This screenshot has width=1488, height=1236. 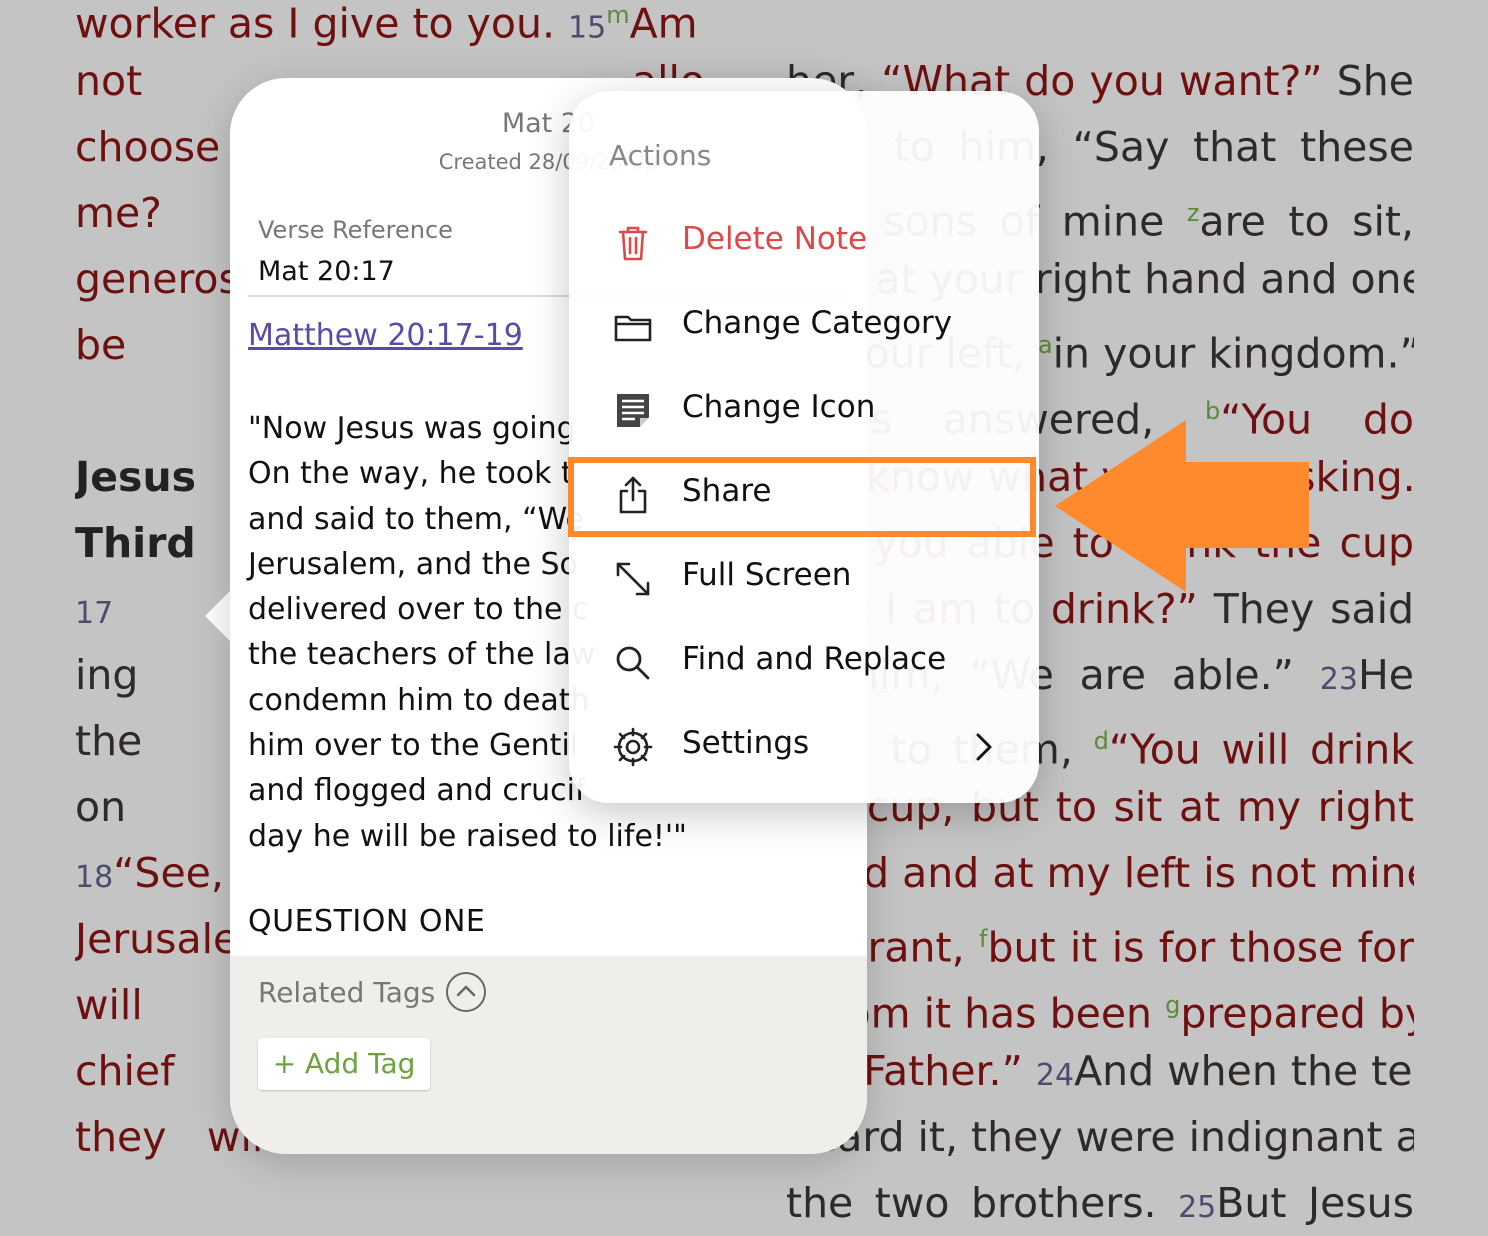 What do you see at coordinates (326, 271) in the screenshot?
I see `verse-reference-field: Mat 20:17` at bounding box center [326, 271].